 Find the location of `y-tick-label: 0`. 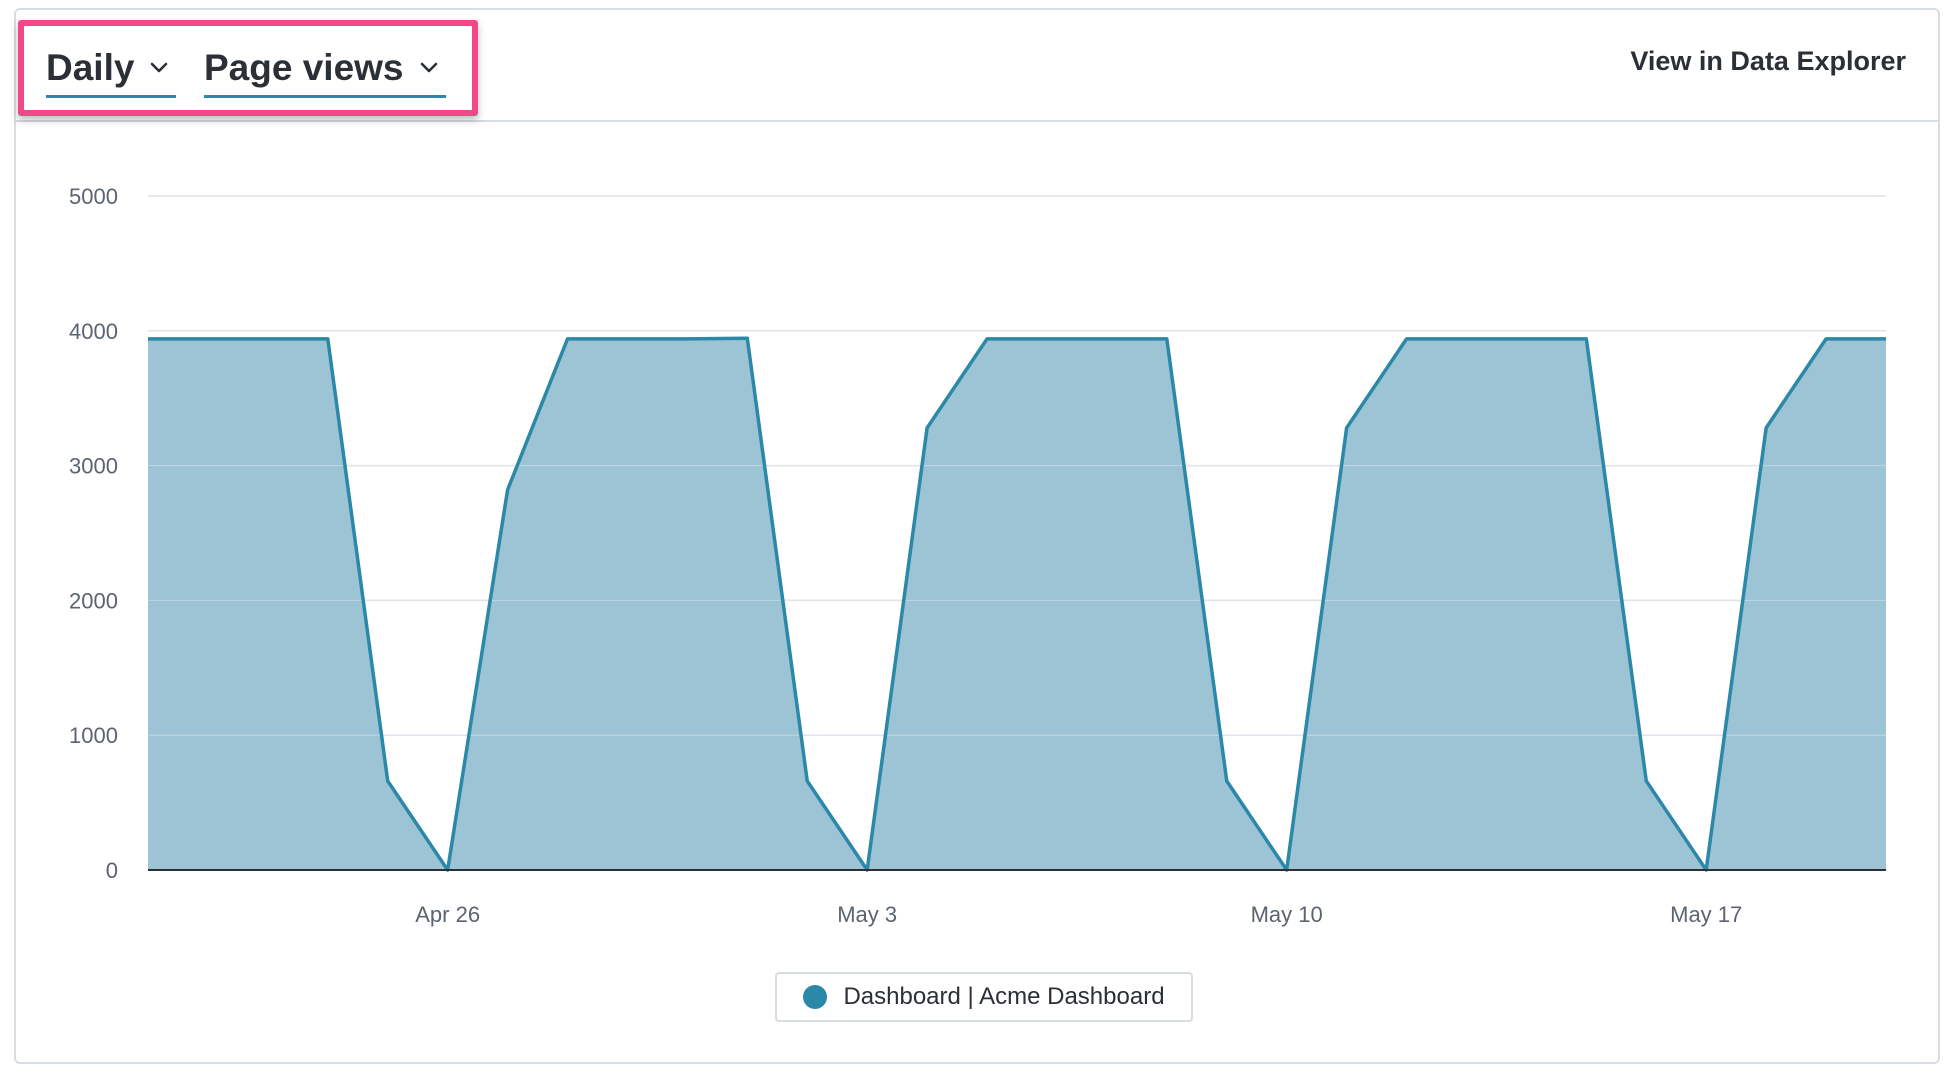

y-tick-label: 0 is located at coordinates (112, 870).